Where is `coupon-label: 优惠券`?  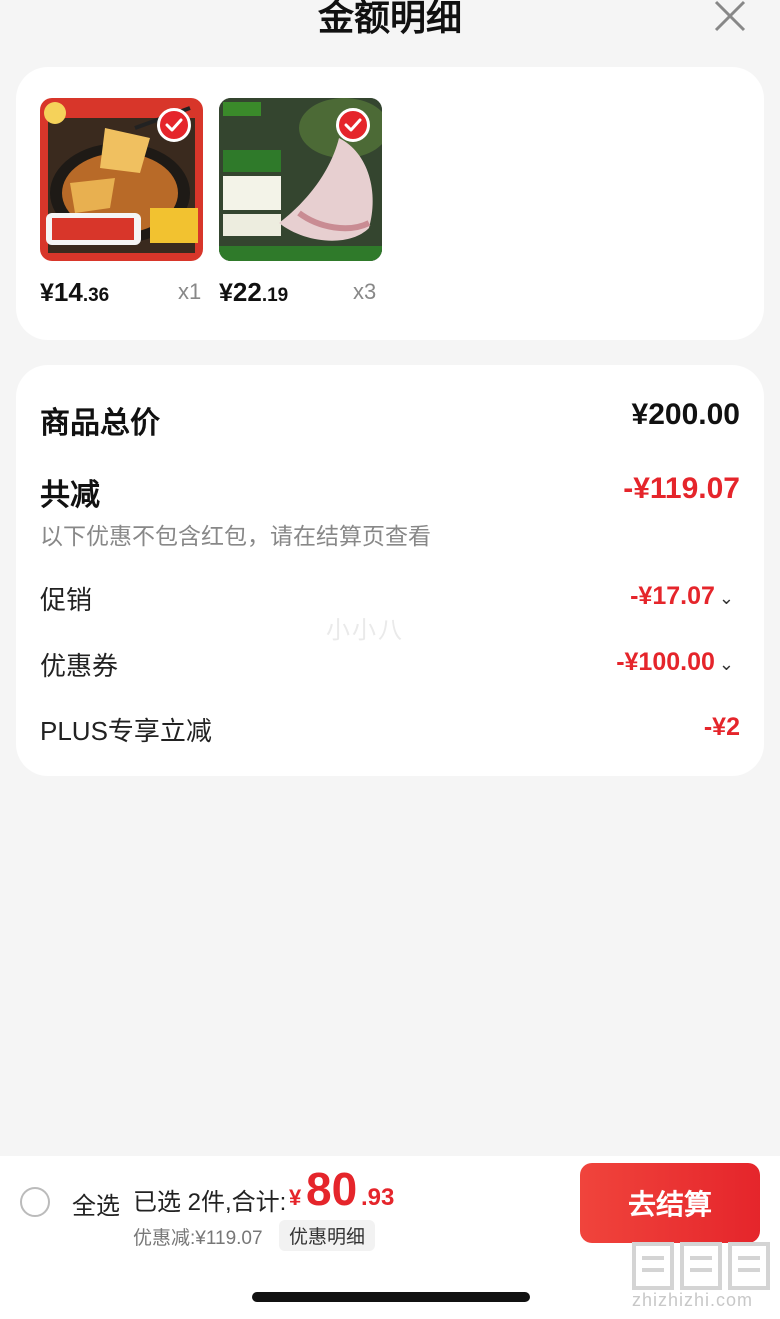 coupon-label: 优惠券 is located at coordinates (79, 666).